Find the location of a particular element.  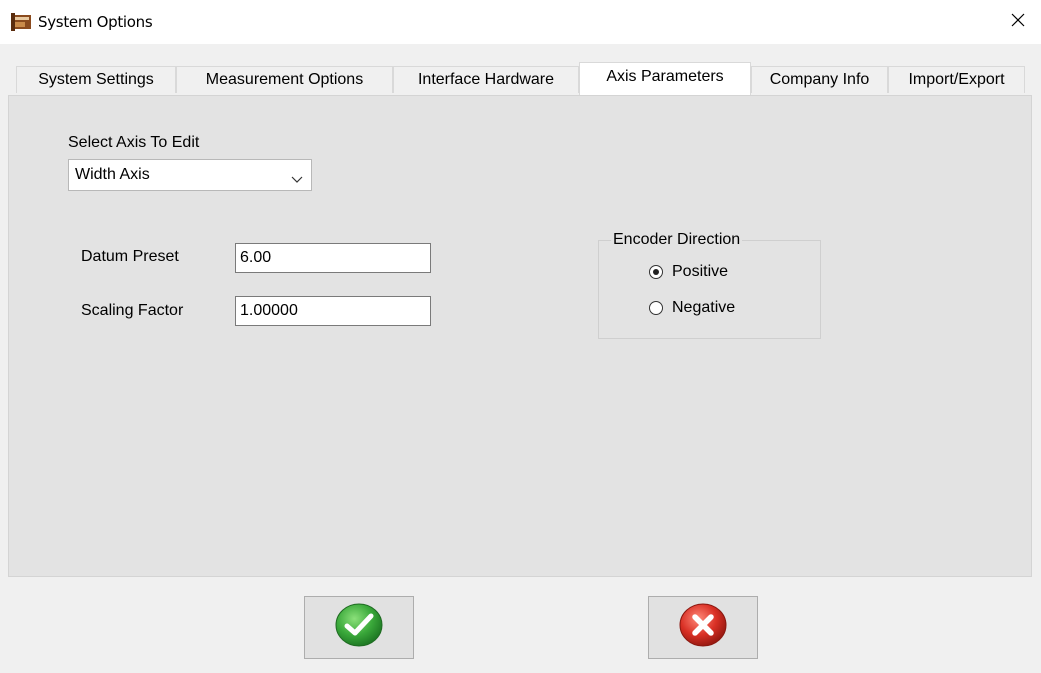

encoder-direction-title: Encoder Direction is located at coordinates (677, 240).